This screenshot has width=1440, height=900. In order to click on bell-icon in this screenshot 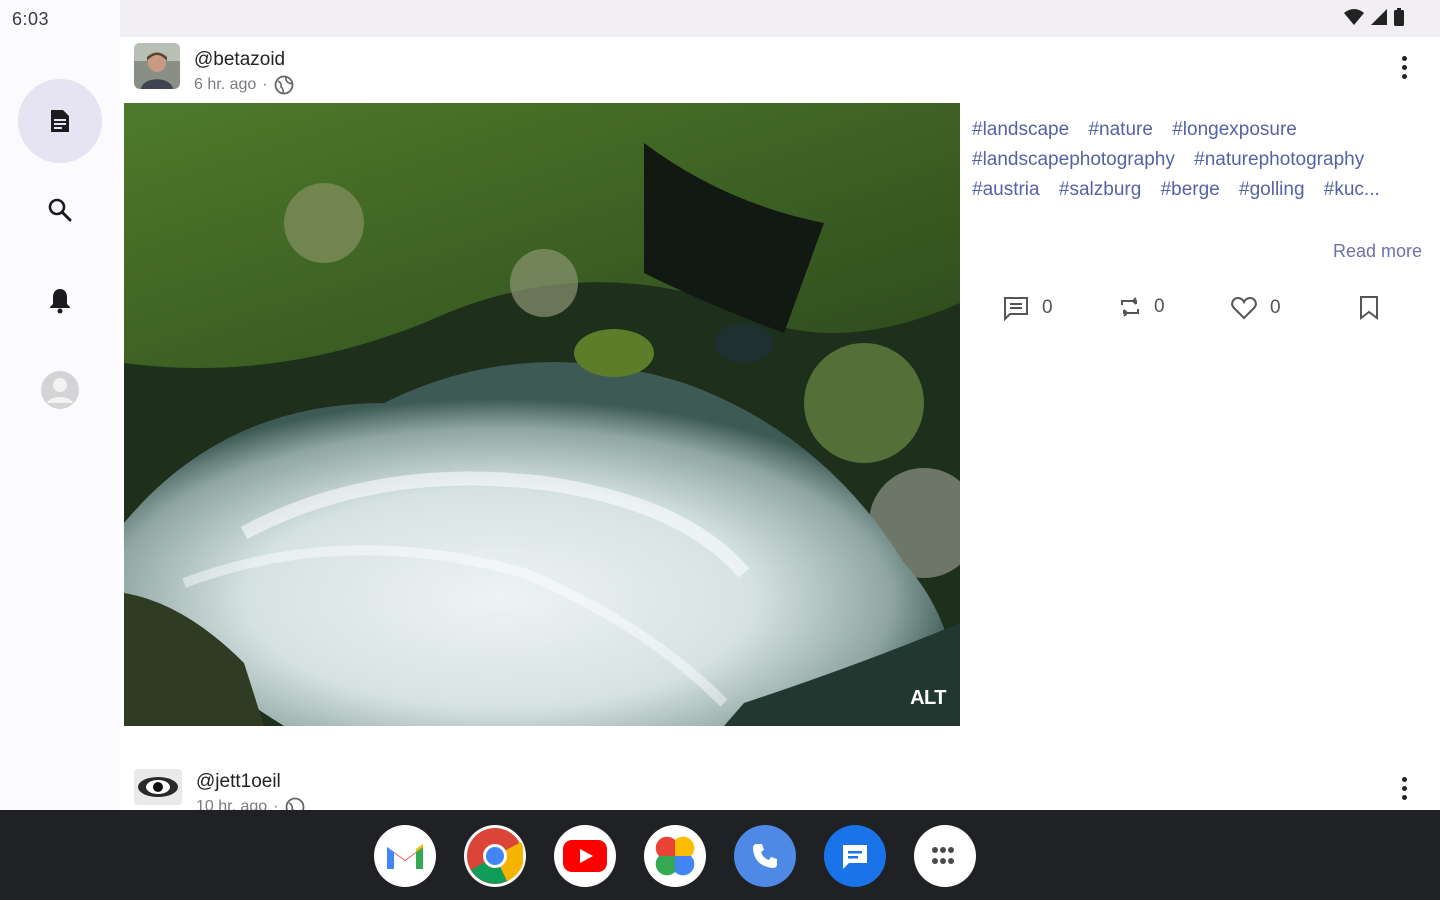, I will do `click(60, 301)`.